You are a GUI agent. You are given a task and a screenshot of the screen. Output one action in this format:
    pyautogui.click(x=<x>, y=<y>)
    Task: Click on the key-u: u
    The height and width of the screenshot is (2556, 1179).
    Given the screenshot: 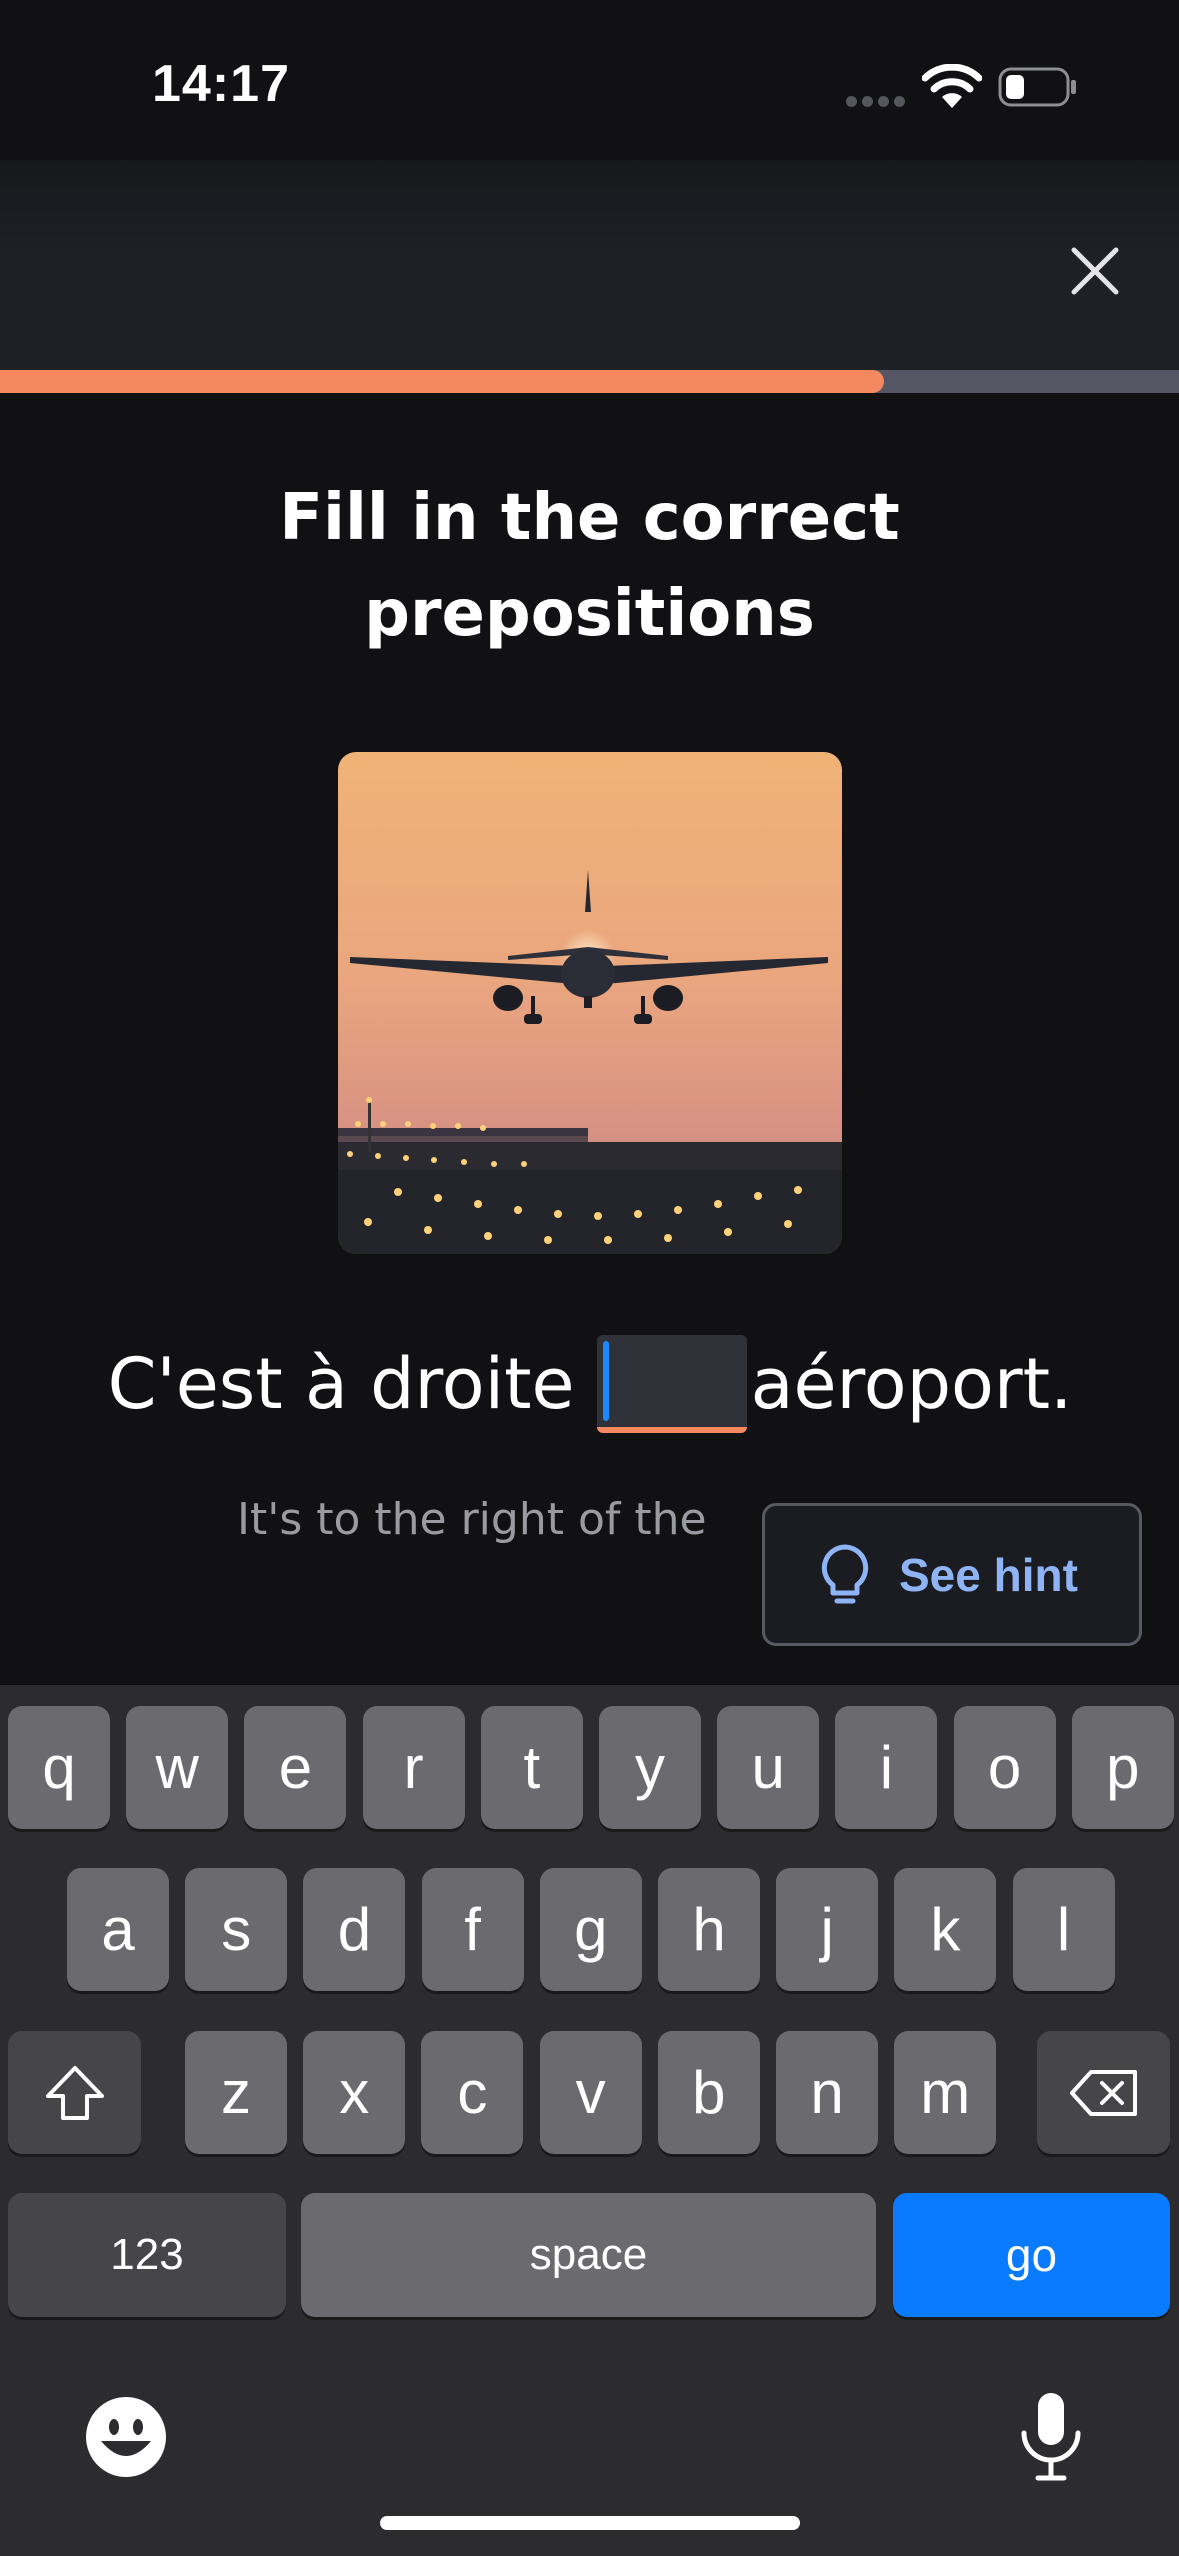 What is the action you would take?
    pyautogui.click(x=768, y=1767)
    